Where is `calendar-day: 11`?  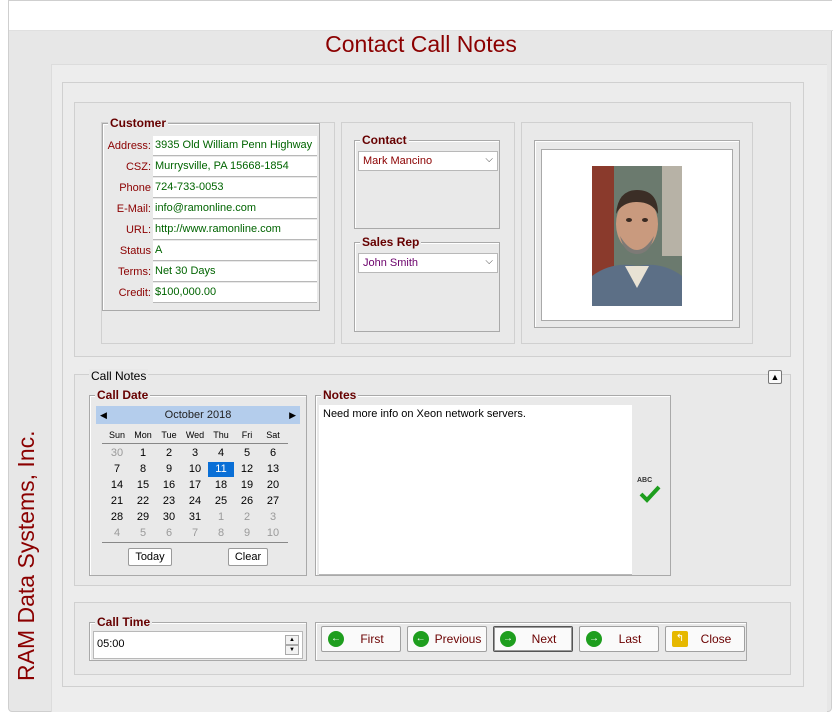 calendar-day: 11 is located at coordinates (221, 469).